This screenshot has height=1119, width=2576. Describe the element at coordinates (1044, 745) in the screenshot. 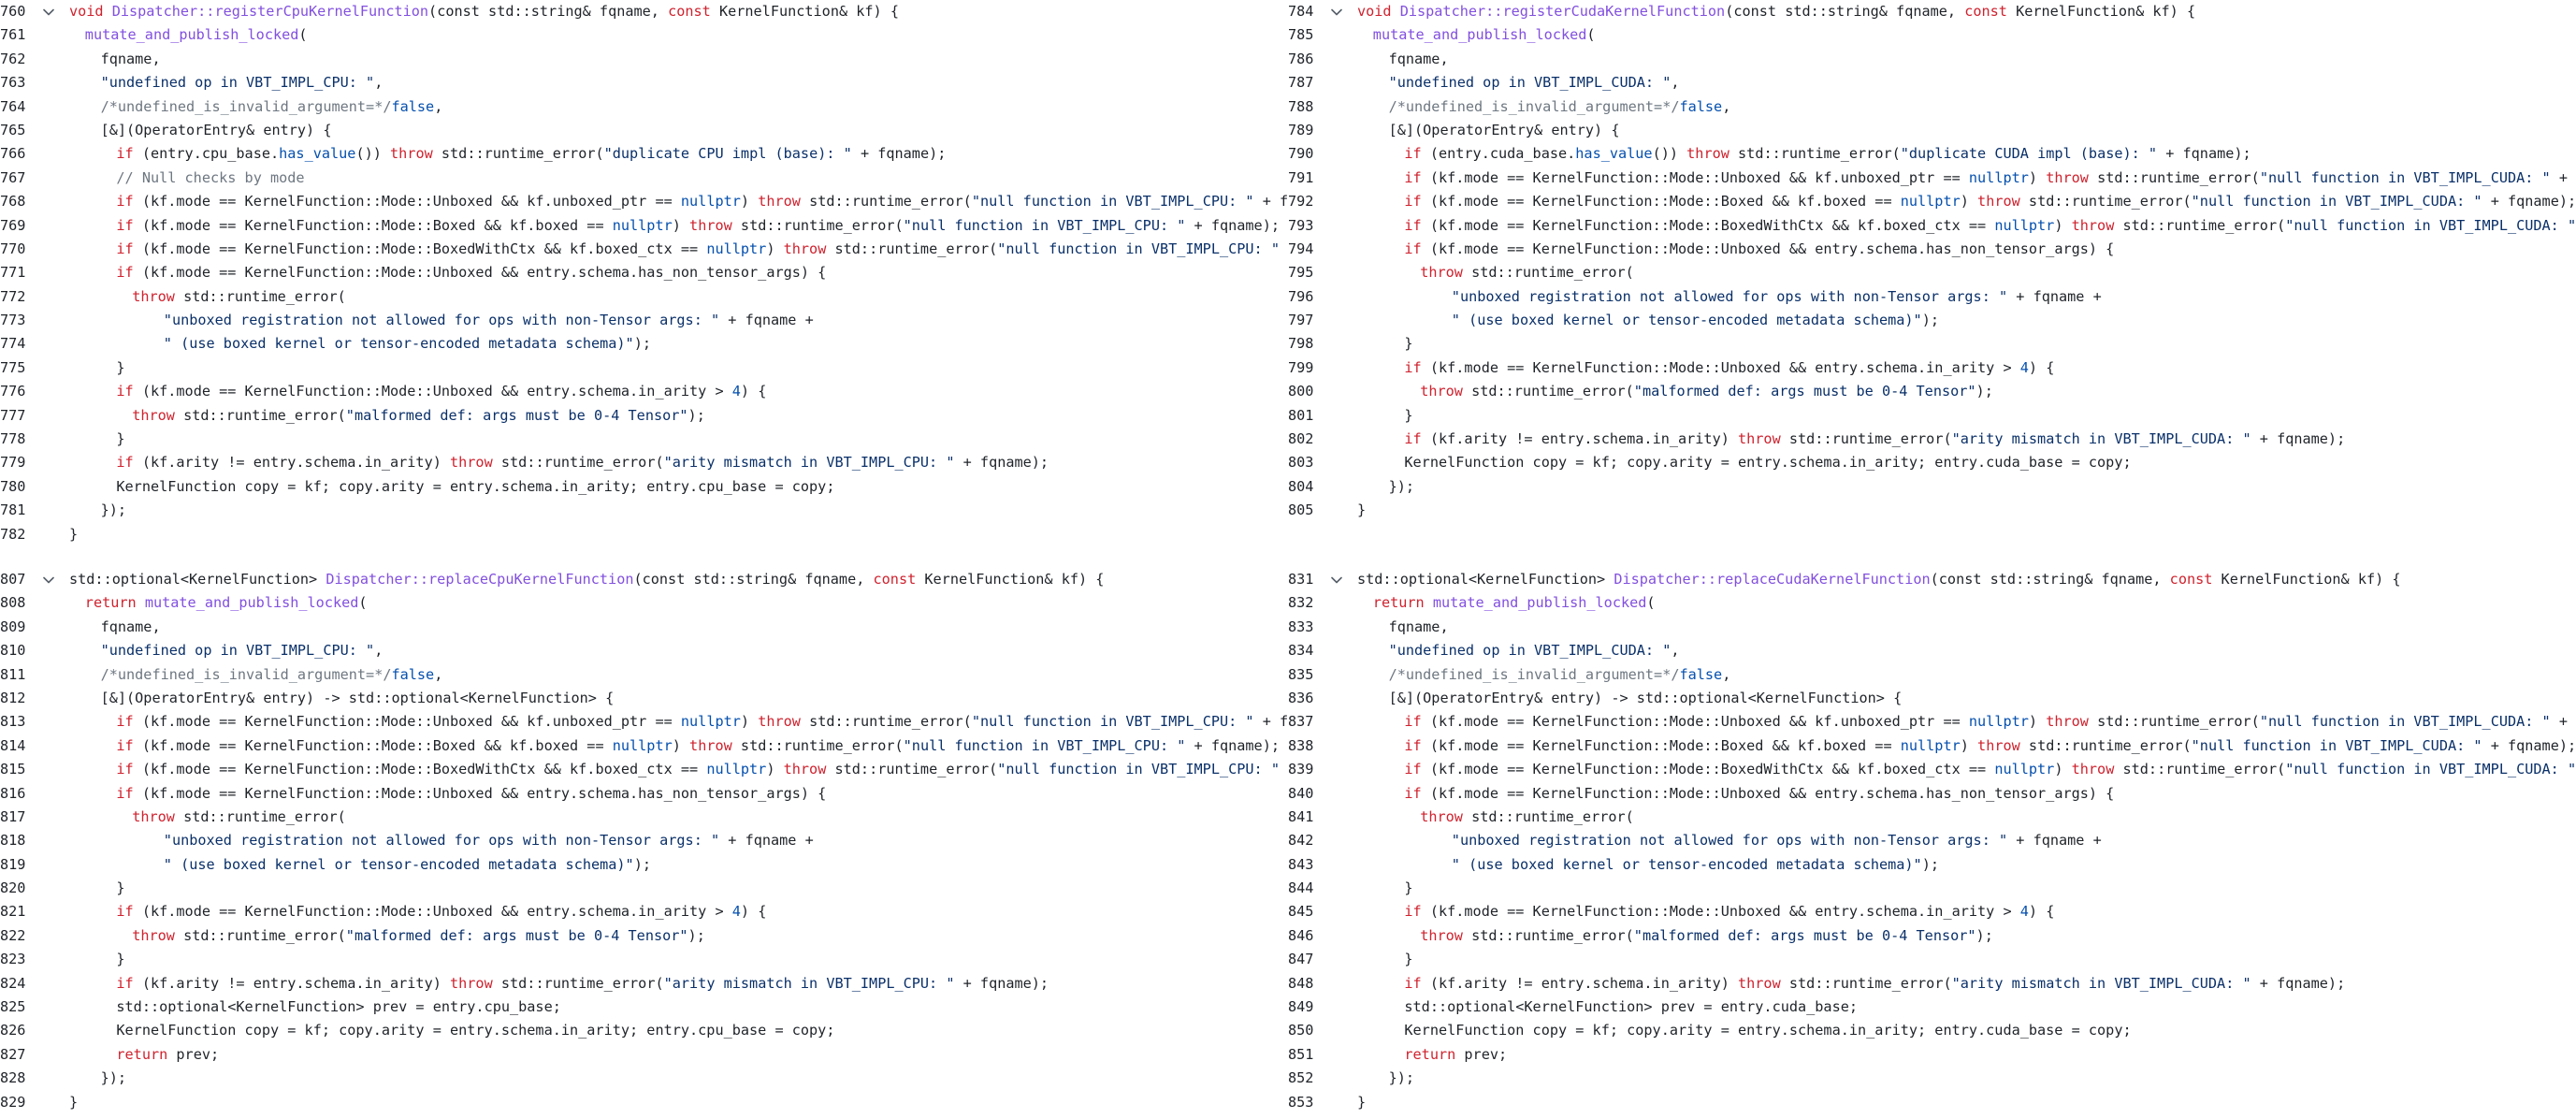

I see `code-token: "null function in VBT_IMPL_CPU: "` at that location.